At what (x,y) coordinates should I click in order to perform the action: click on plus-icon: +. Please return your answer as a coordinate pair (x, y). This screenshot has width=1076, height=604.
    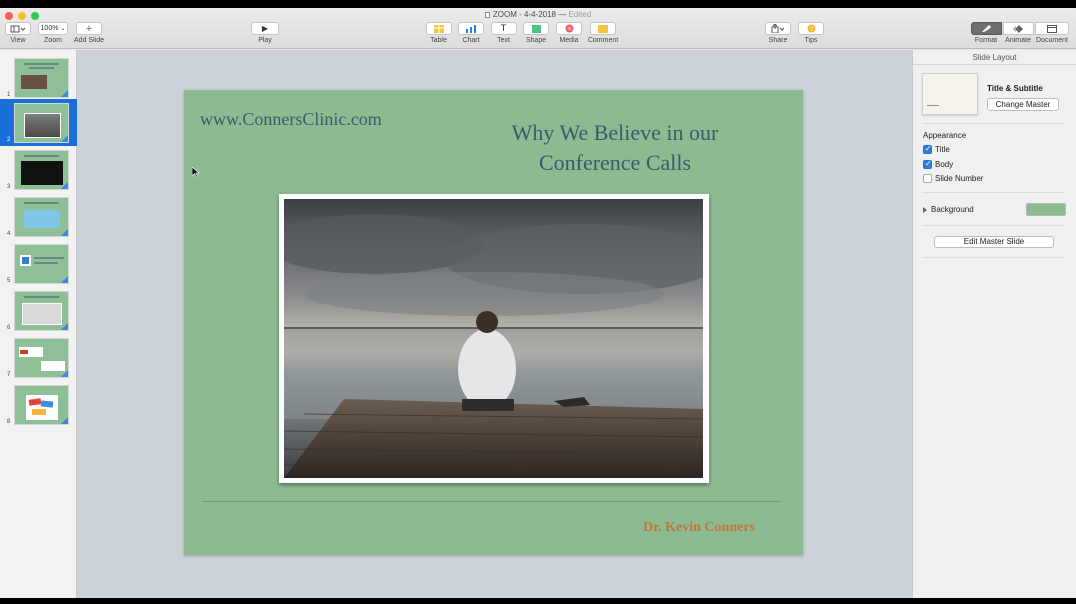
    Looking at the image, I should click on (89, 28).